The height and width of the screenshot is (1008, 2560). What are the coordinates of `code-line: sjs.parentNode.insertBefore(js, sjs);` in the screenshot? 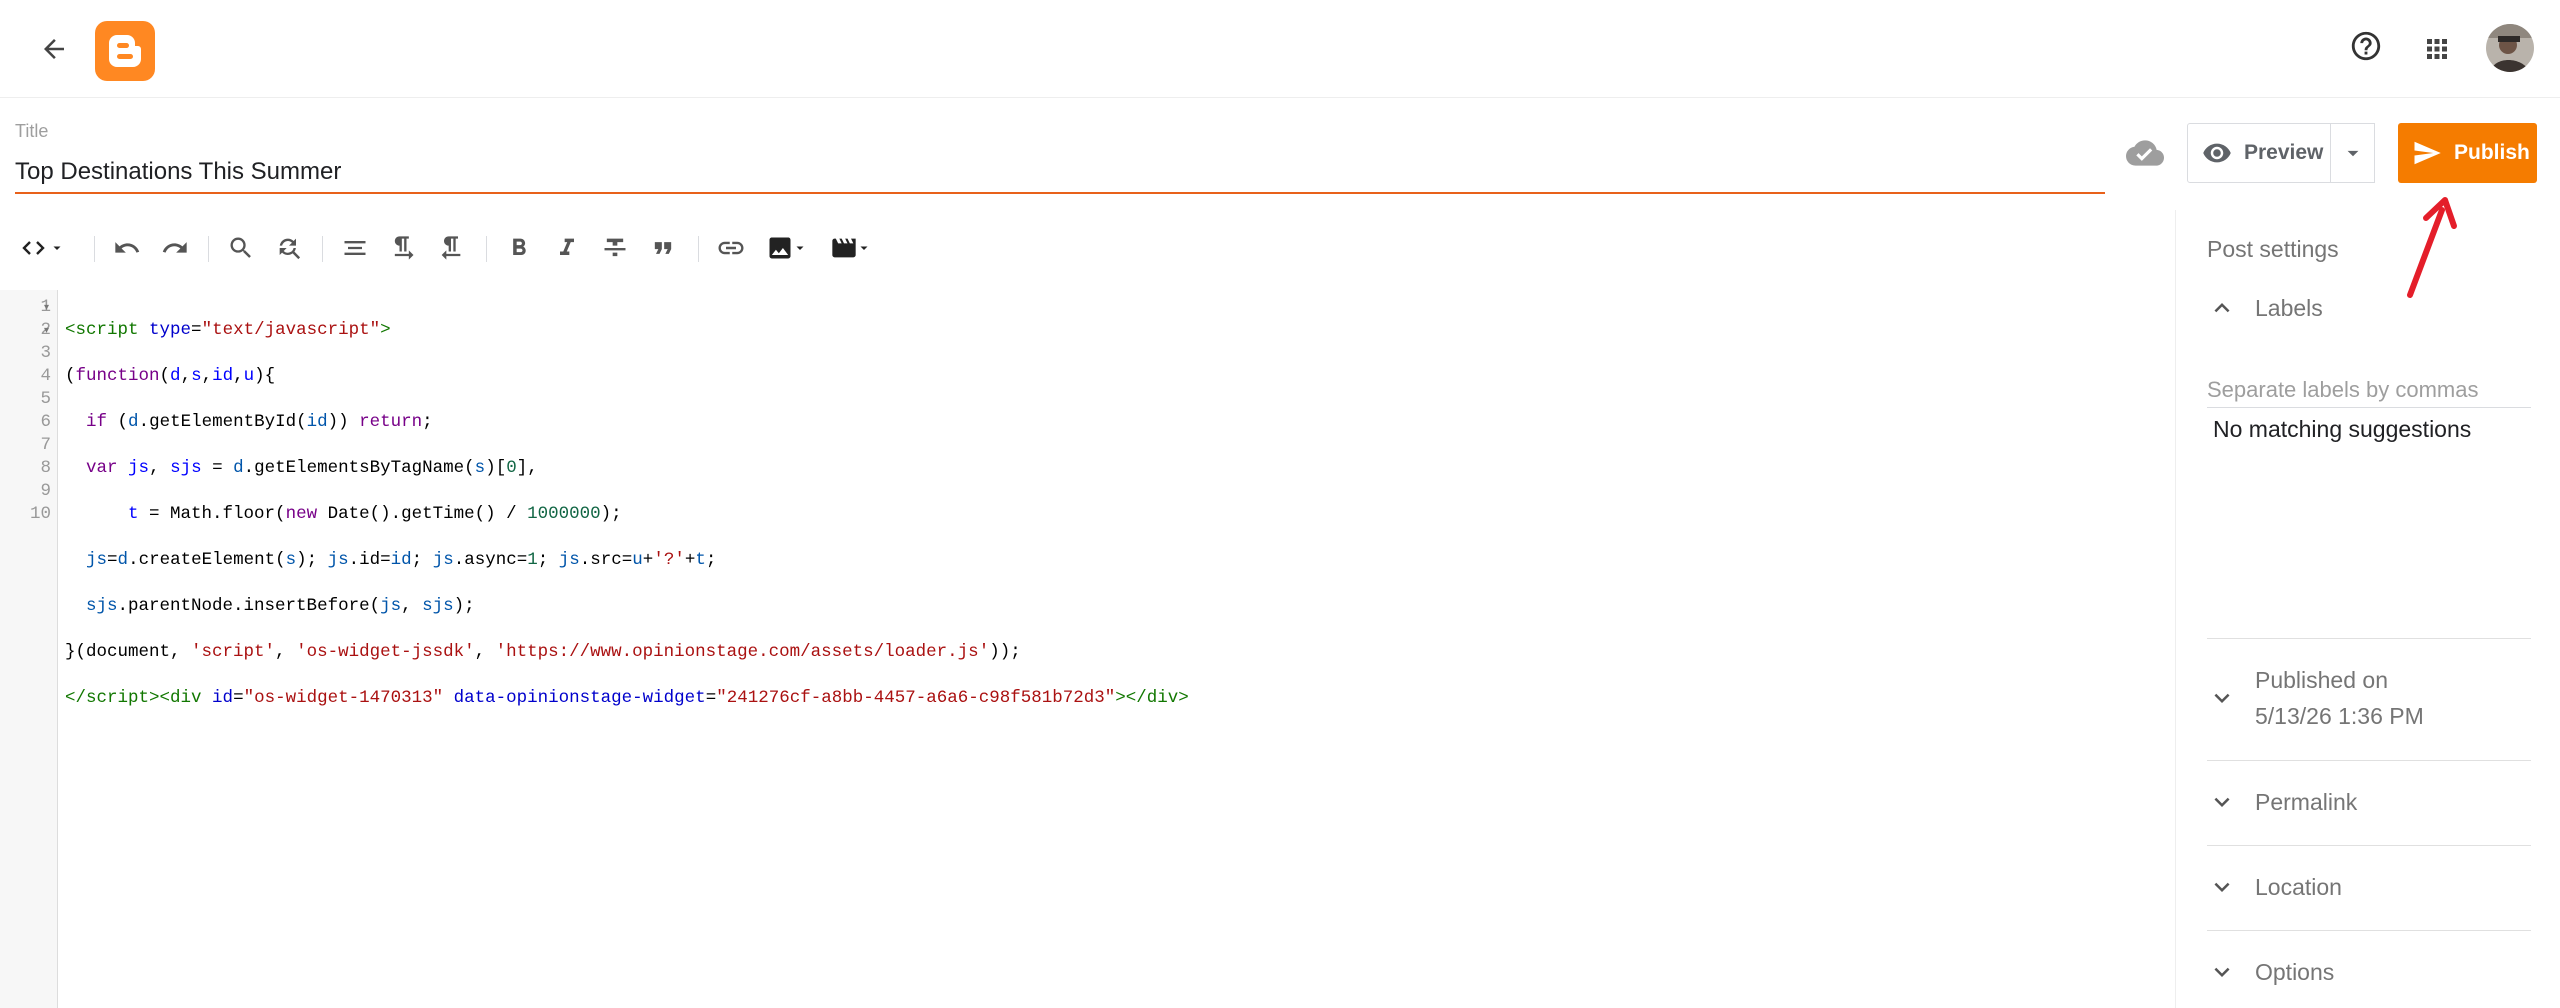 It's located at (280, 606).